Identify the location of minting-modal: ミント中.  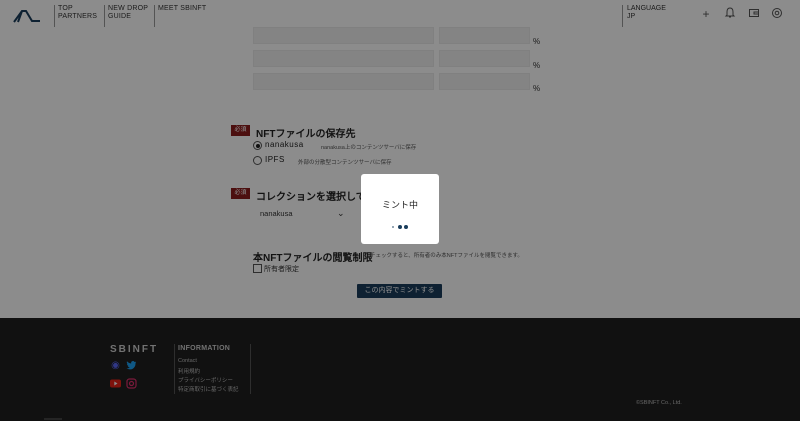
(400, 209).